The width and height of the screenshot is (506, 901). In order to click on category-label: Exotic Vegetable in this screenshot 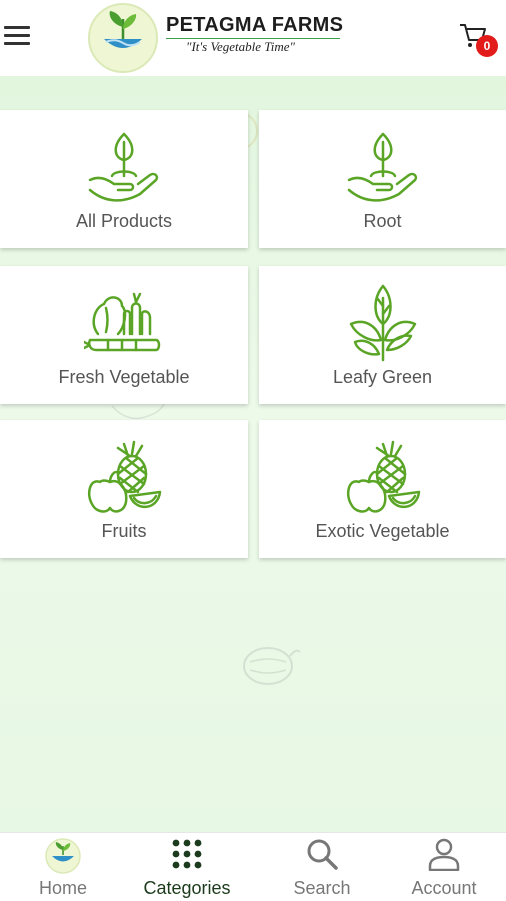, I will do `click(382, 531)`.